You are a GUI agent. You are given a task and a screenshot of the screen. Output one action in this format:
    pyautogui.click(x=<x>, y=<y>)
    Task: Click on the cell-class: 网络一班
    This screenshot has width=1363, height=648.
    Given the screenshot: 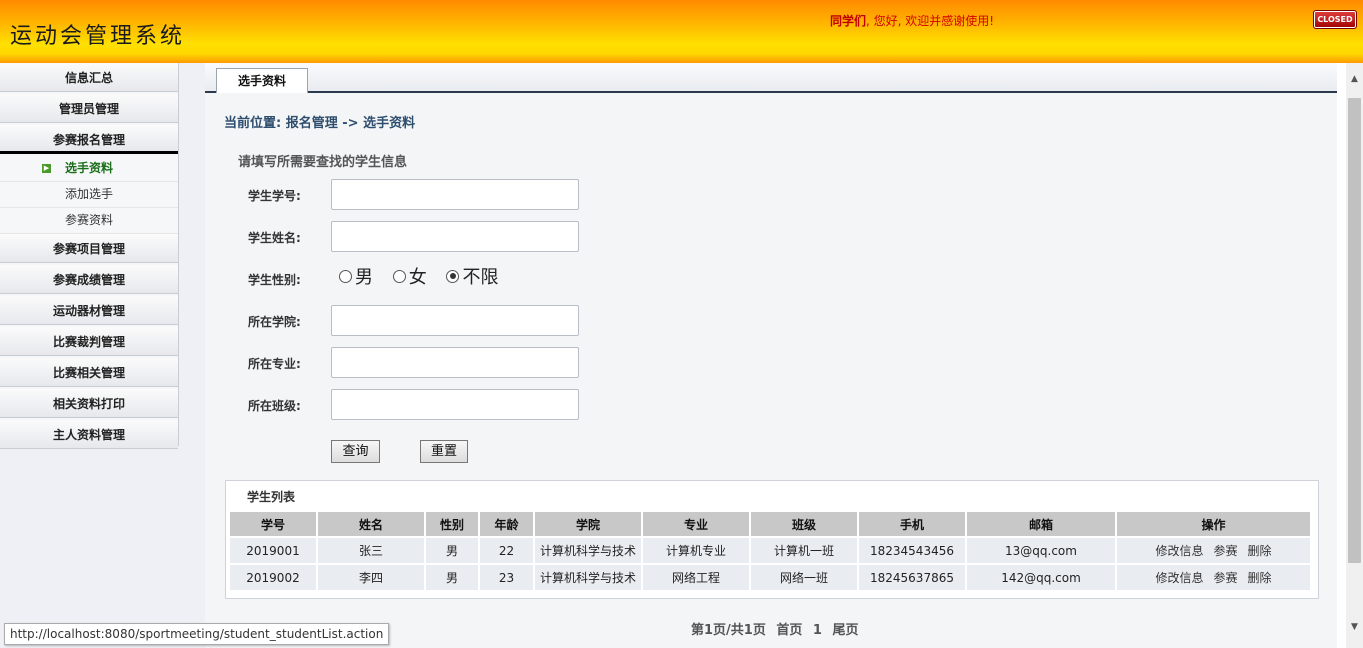 What is the action you would take?
    pyautogui.click(x=804, y=577)
    